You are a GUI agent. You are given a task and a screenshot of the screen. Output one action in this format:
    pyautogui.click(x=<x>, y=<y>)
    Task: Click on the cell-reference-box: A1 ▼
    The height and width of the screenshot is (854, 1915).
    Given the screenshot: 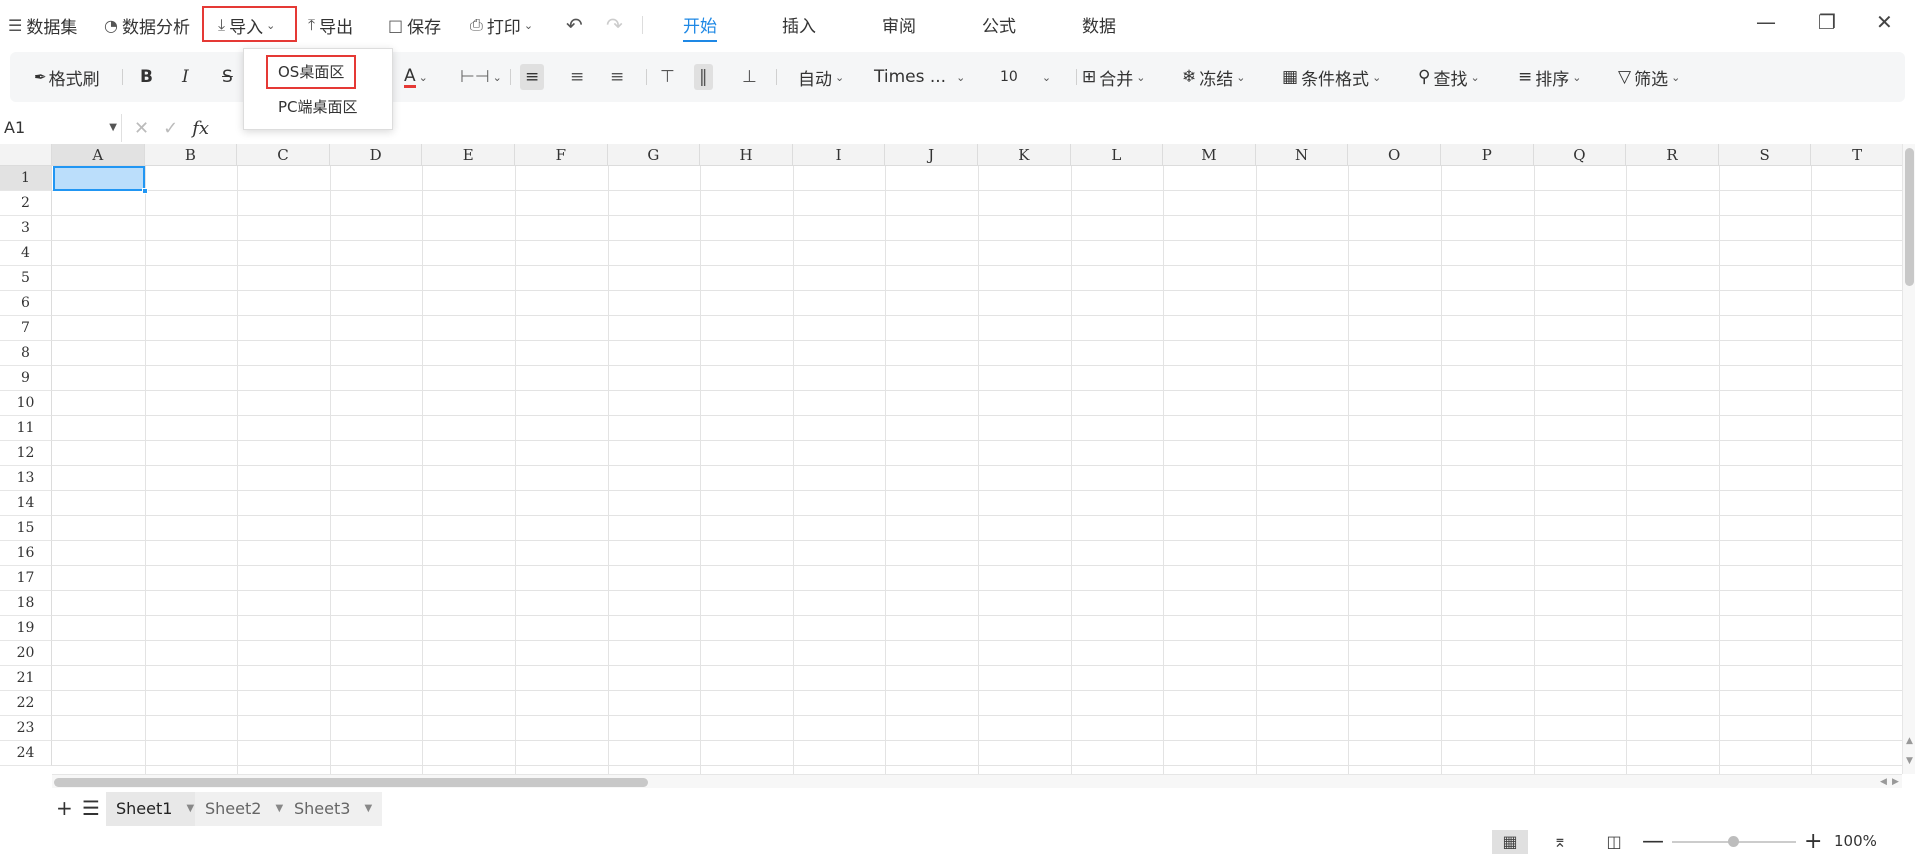 What is the action you would take?
    pyautogui.click(x=61, y=128)
    